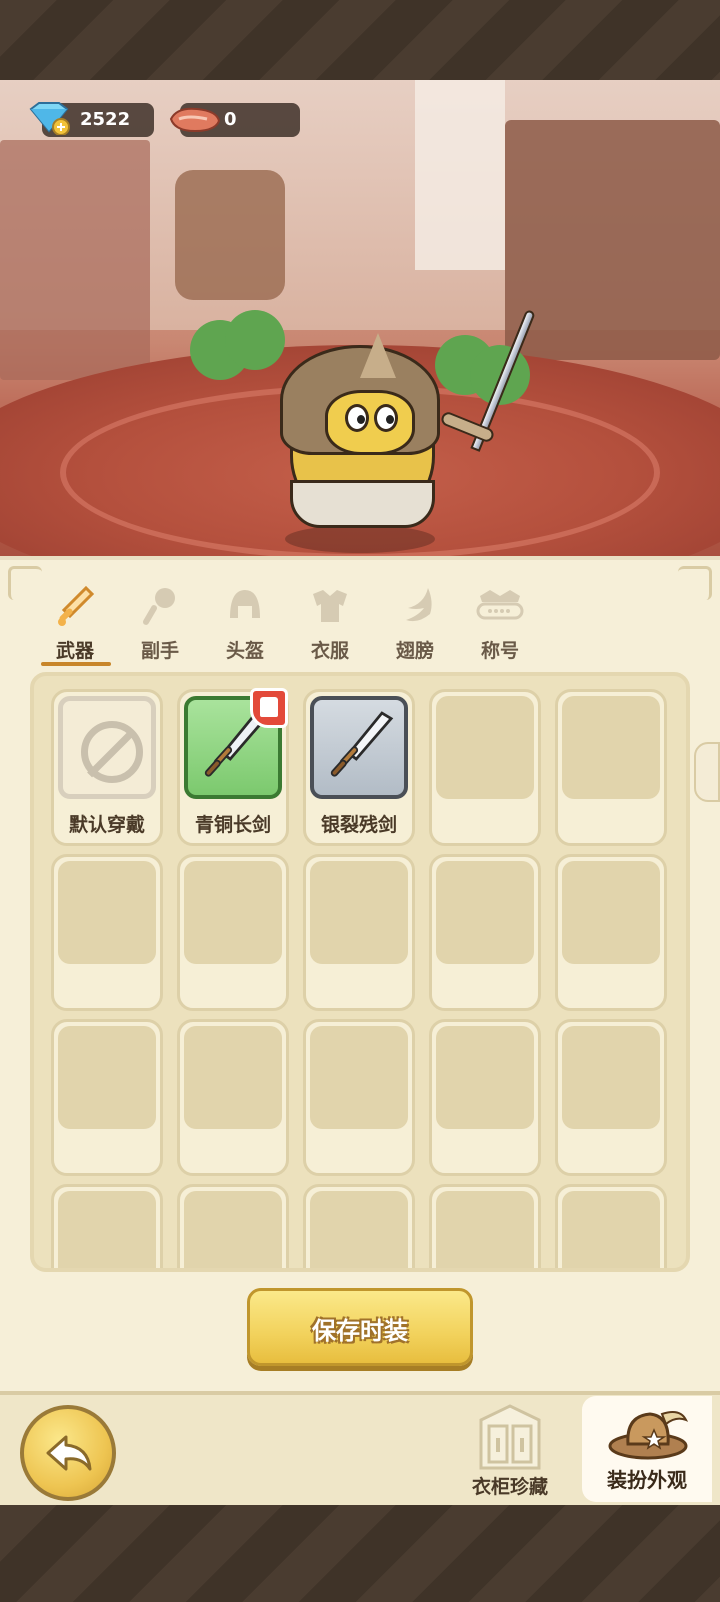 This screenshot has width=720, height=1602. I want to click on save-outfit-button: 保存时装, so click(360, 1327).